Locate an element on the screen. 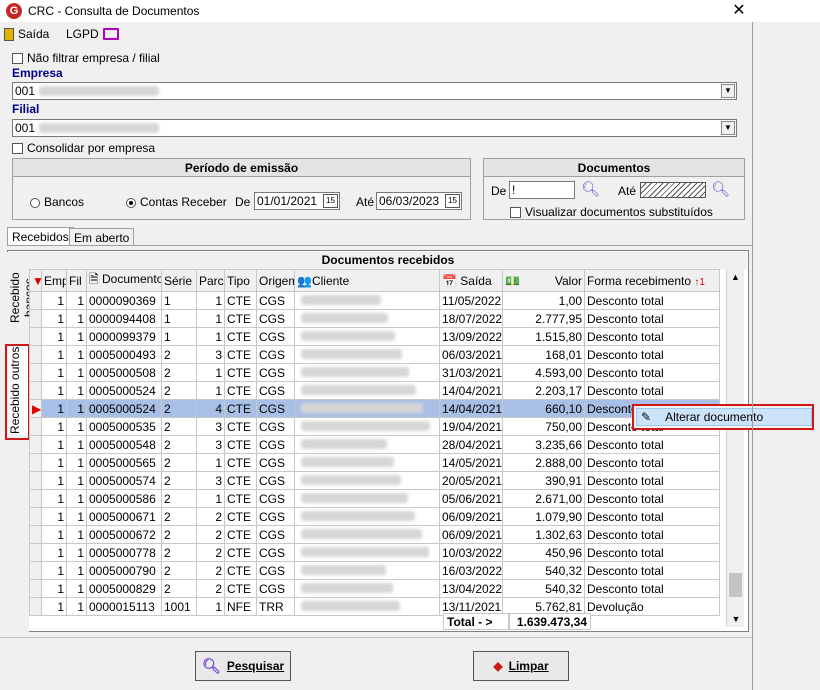  cell-cliente-redacted is located at coordinates (367, 480).